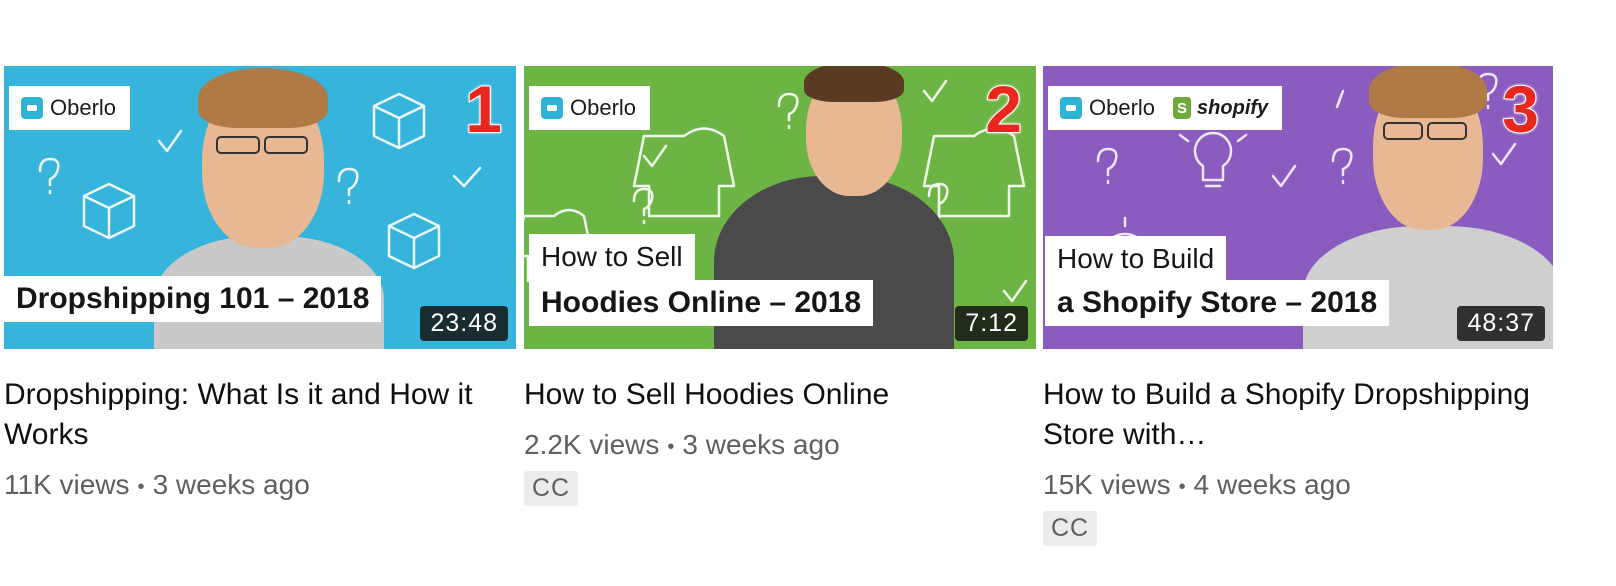 The height and width of the screenshot is (586, 1616). Describe the element at coordinates (1272, 484) in the screenshot. I see `upload-age: 4 weeks ago` at that location.